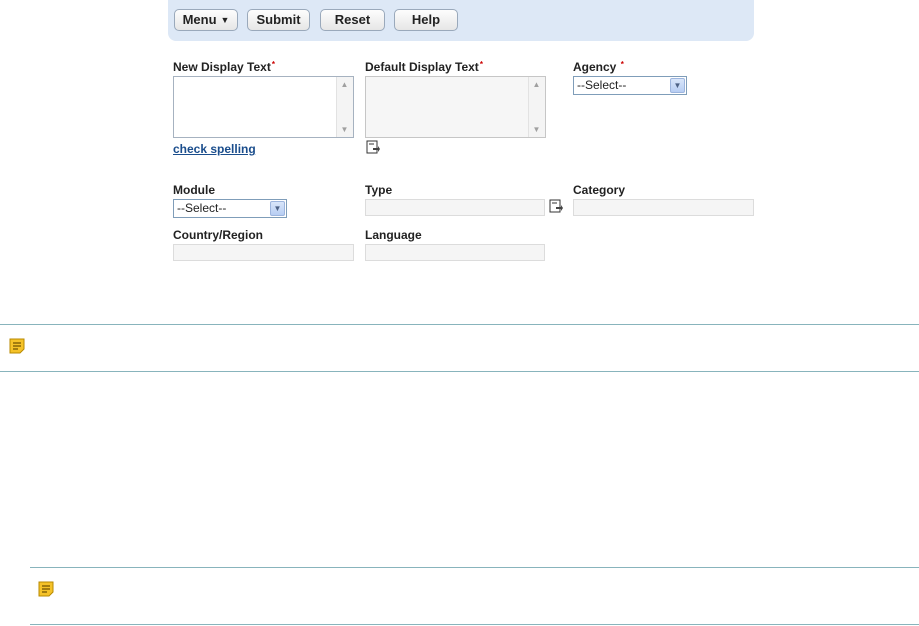  Describe the element at coordinates (599, 190) in the screenshot. I see `category-label: Category` at that location.